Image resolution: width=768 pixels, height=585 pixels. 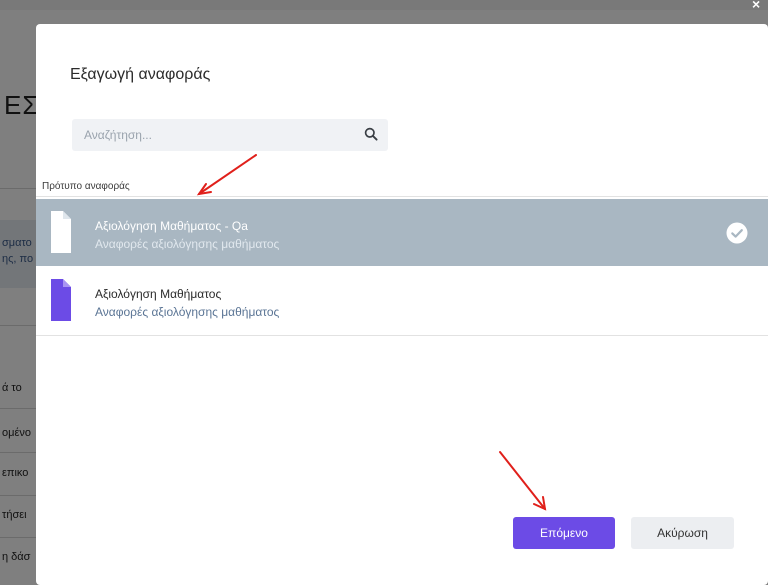 What do you see at coordinates (158, 294) in the screenshot?
I see `template-title: Αξιολόγηση Μαθήματος` at bounding box center [158, 294].